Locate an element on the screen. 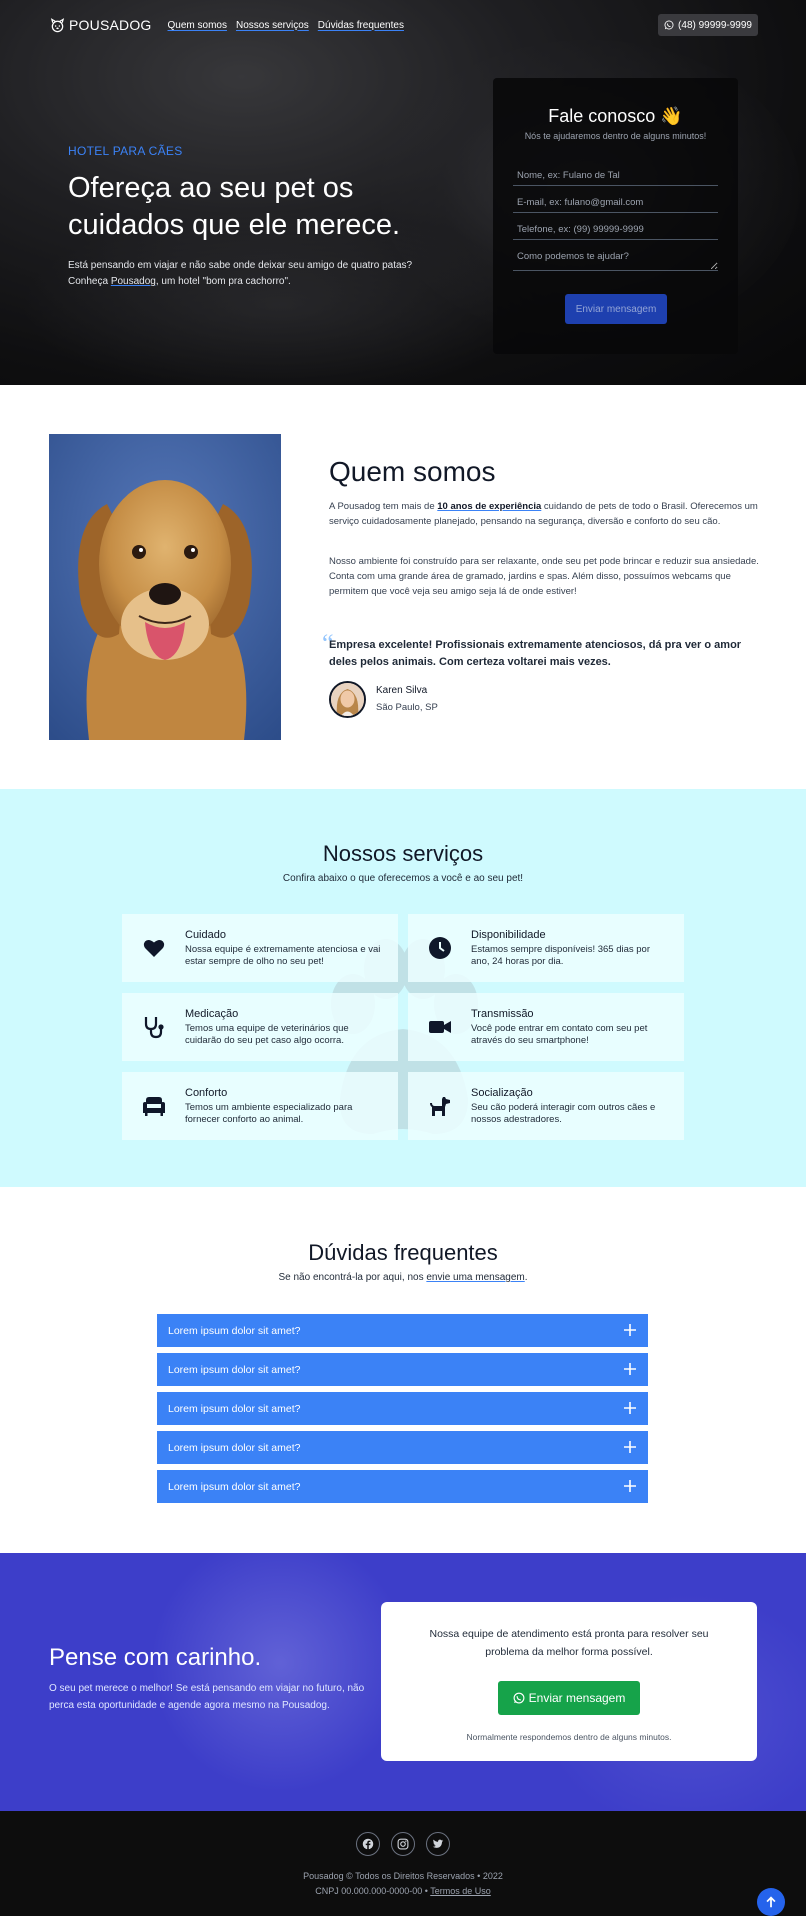 This screenshot has width=806, height=1916. send-message-button: Enviar mensagem is located at coordinates (616, 309).